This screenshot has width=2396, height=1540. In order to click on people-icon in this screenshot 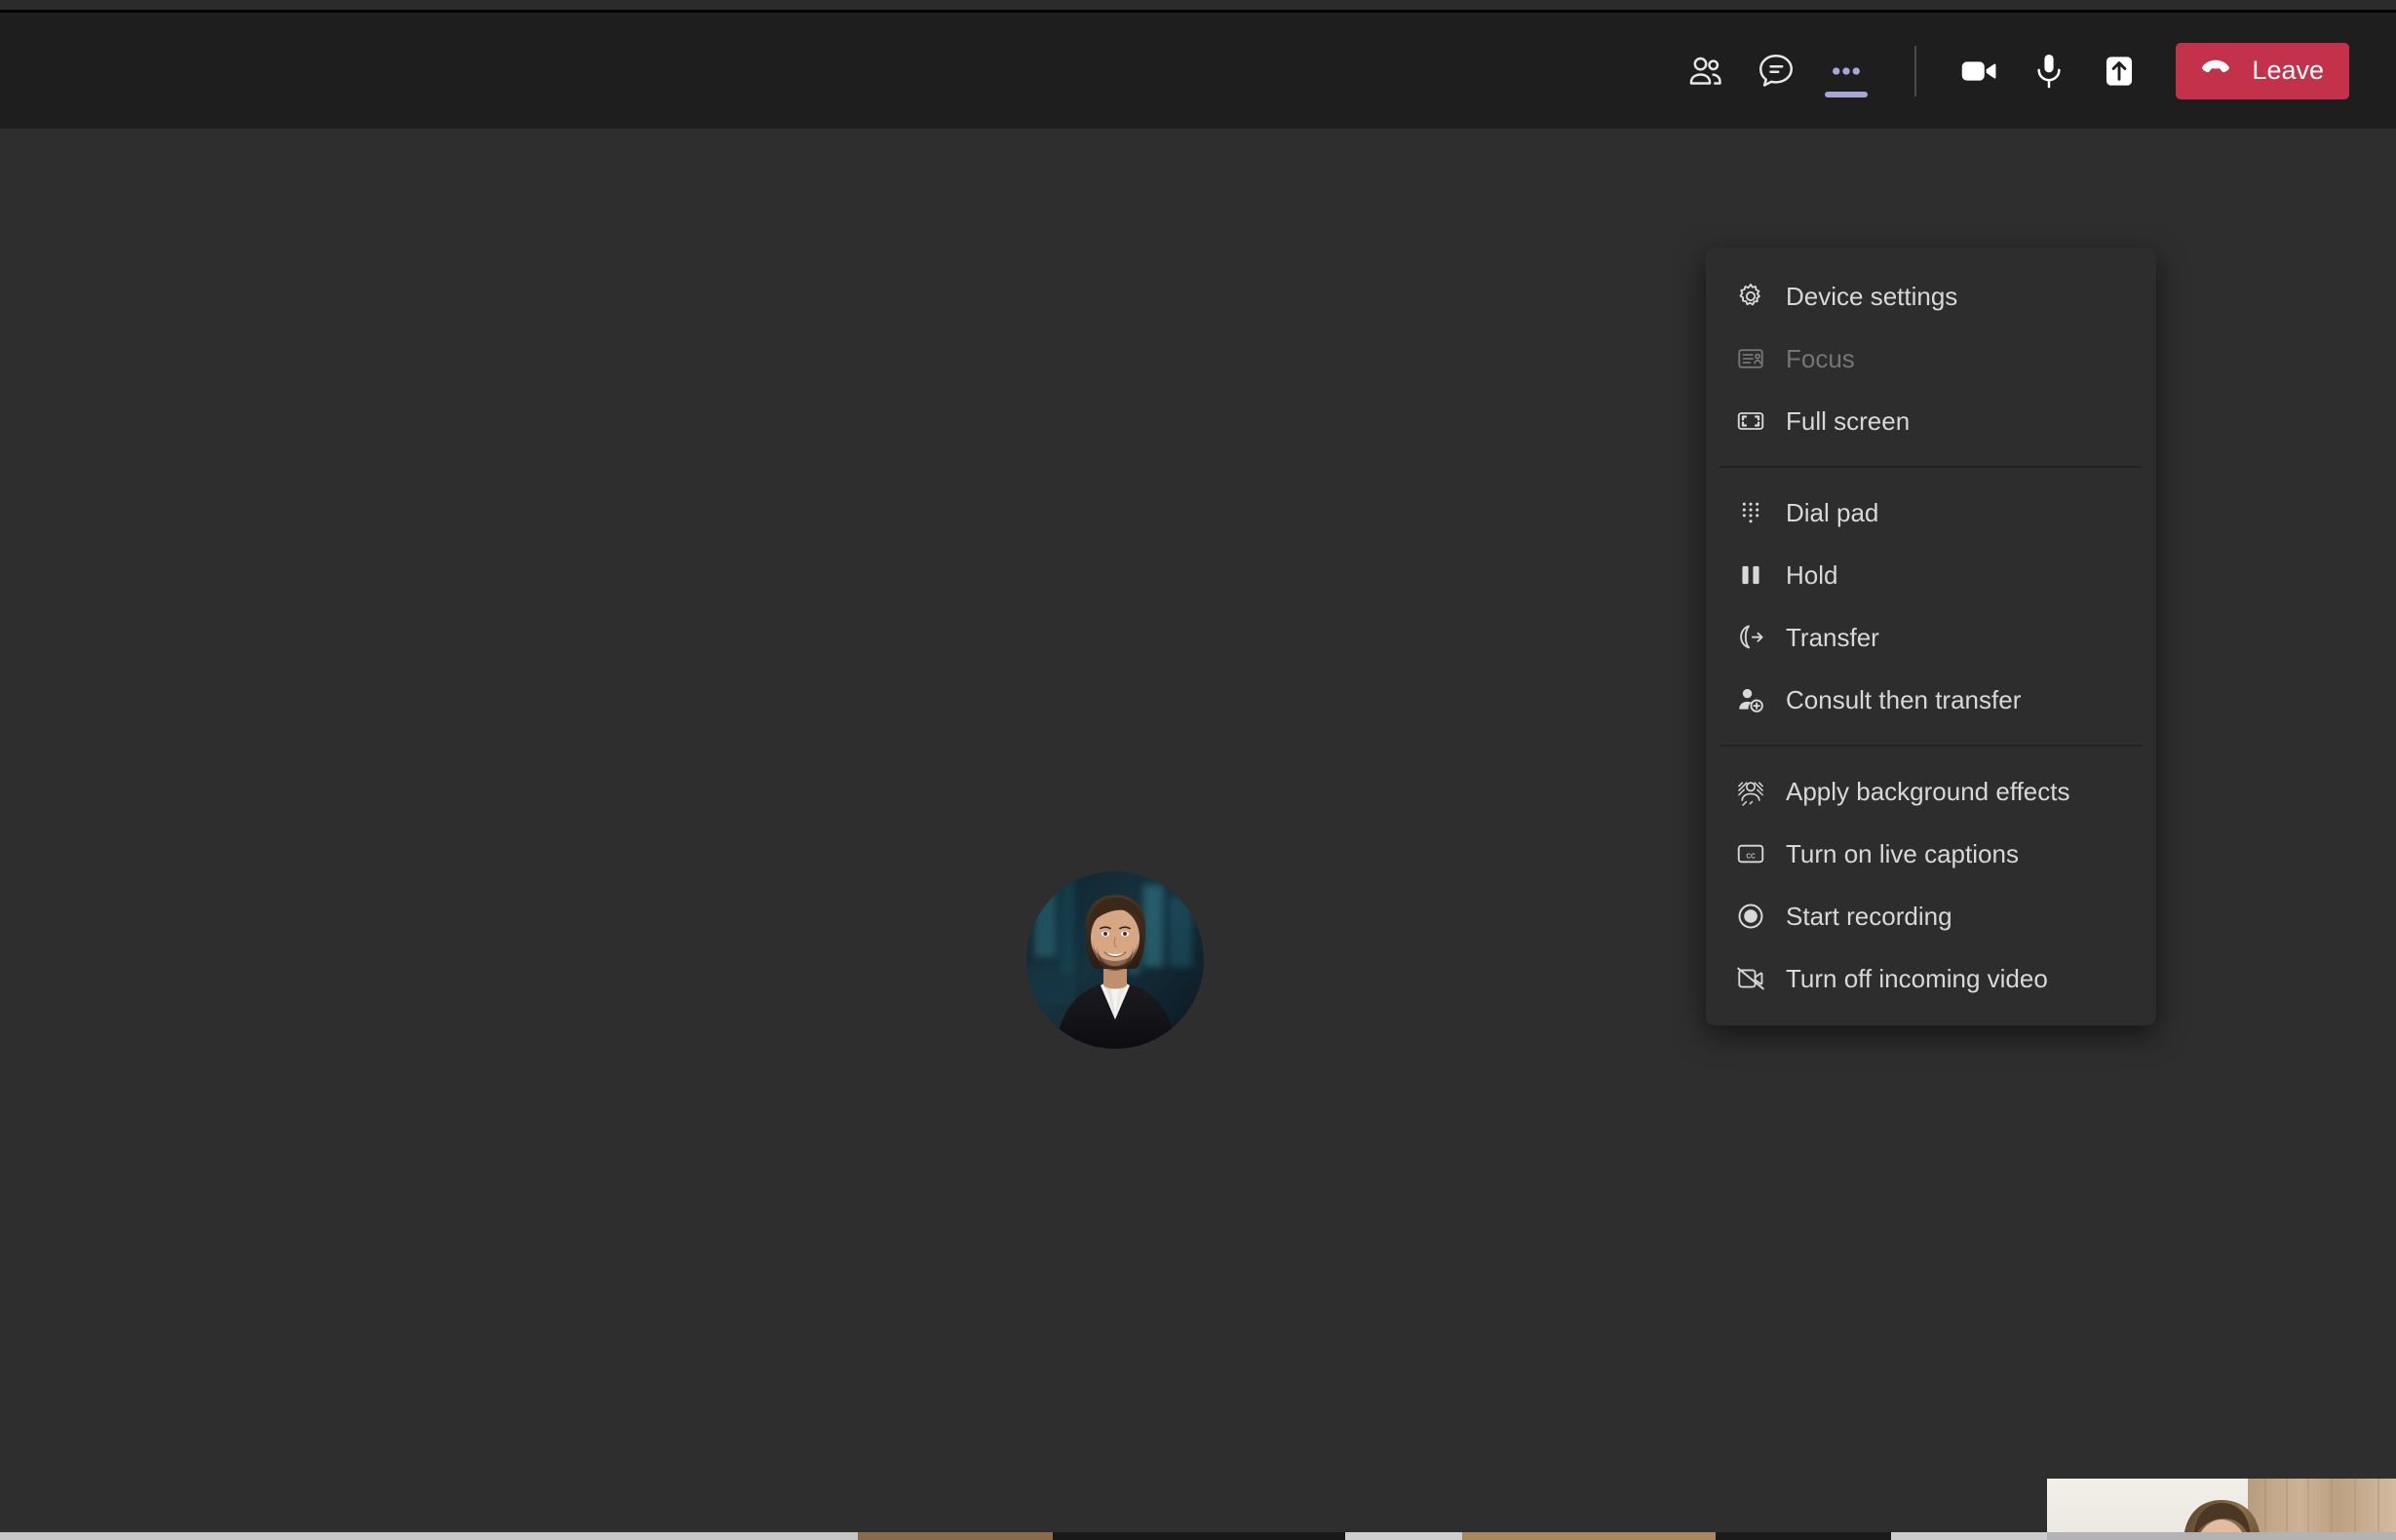, I will do `click(1705, 71)`.